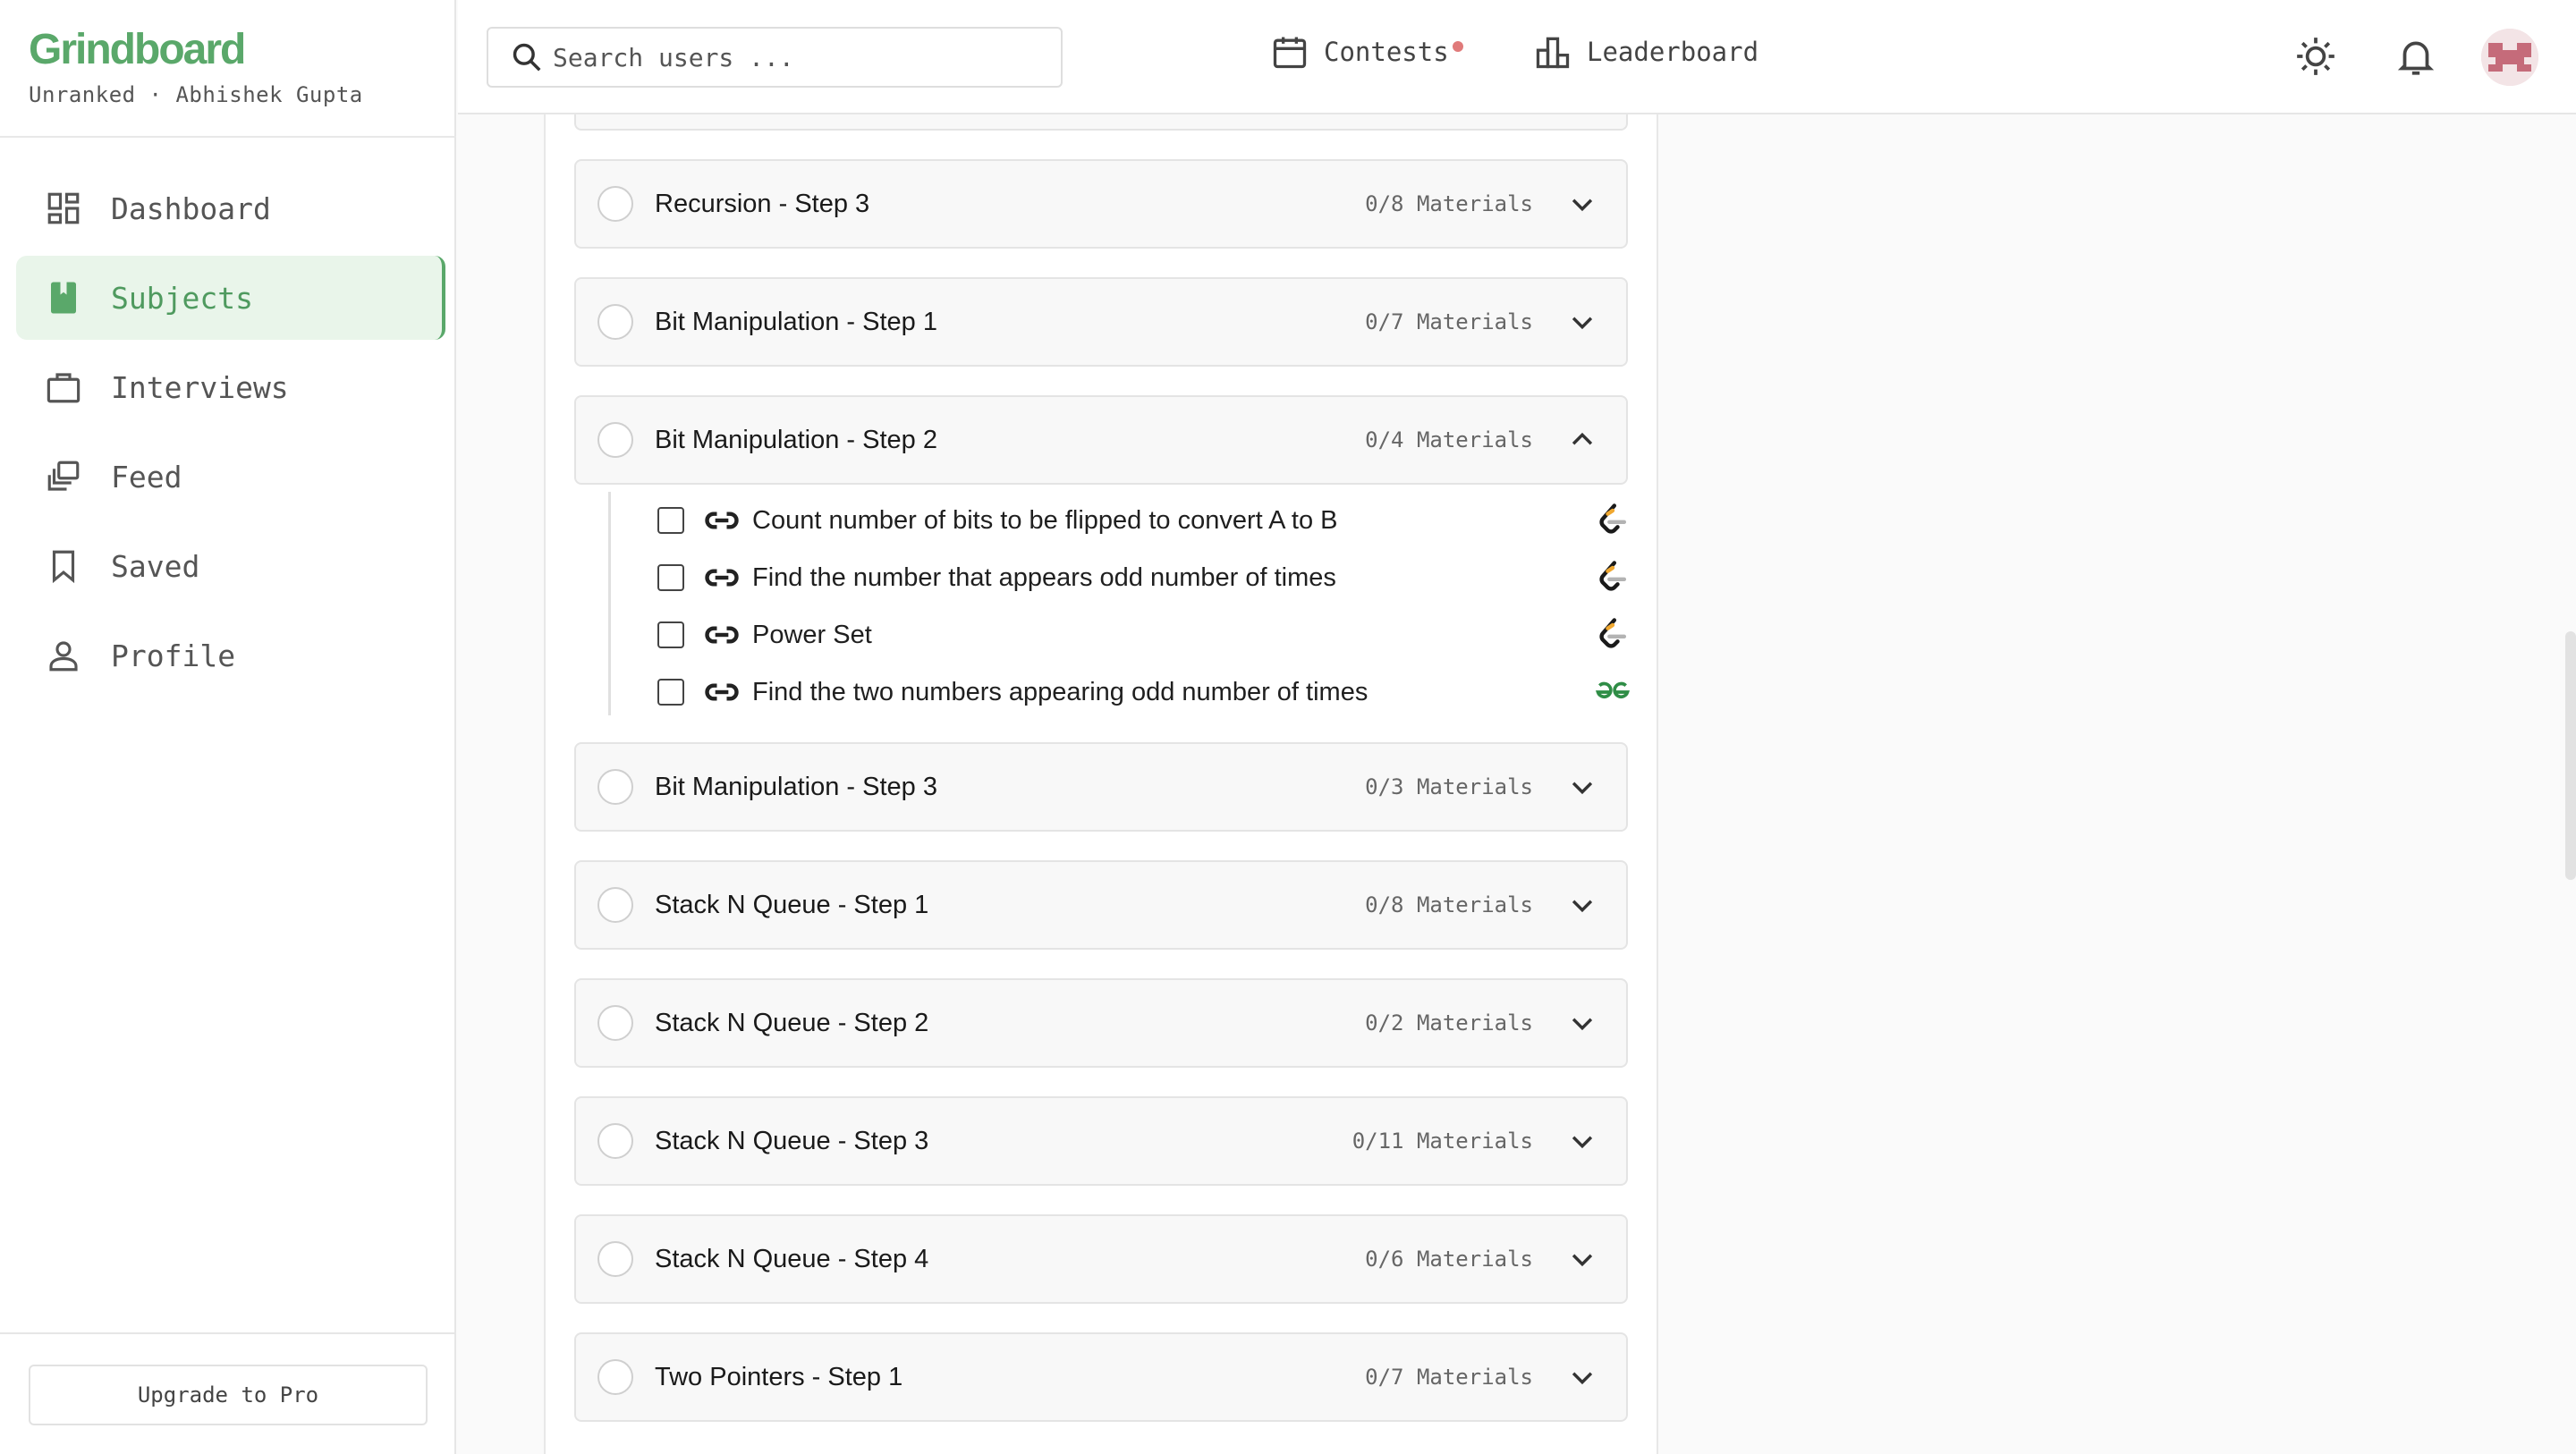  Describe the element at coordinates (792, 905) in the screenshot. I see `section-title: Stack N Queue - Step 1` at that location.